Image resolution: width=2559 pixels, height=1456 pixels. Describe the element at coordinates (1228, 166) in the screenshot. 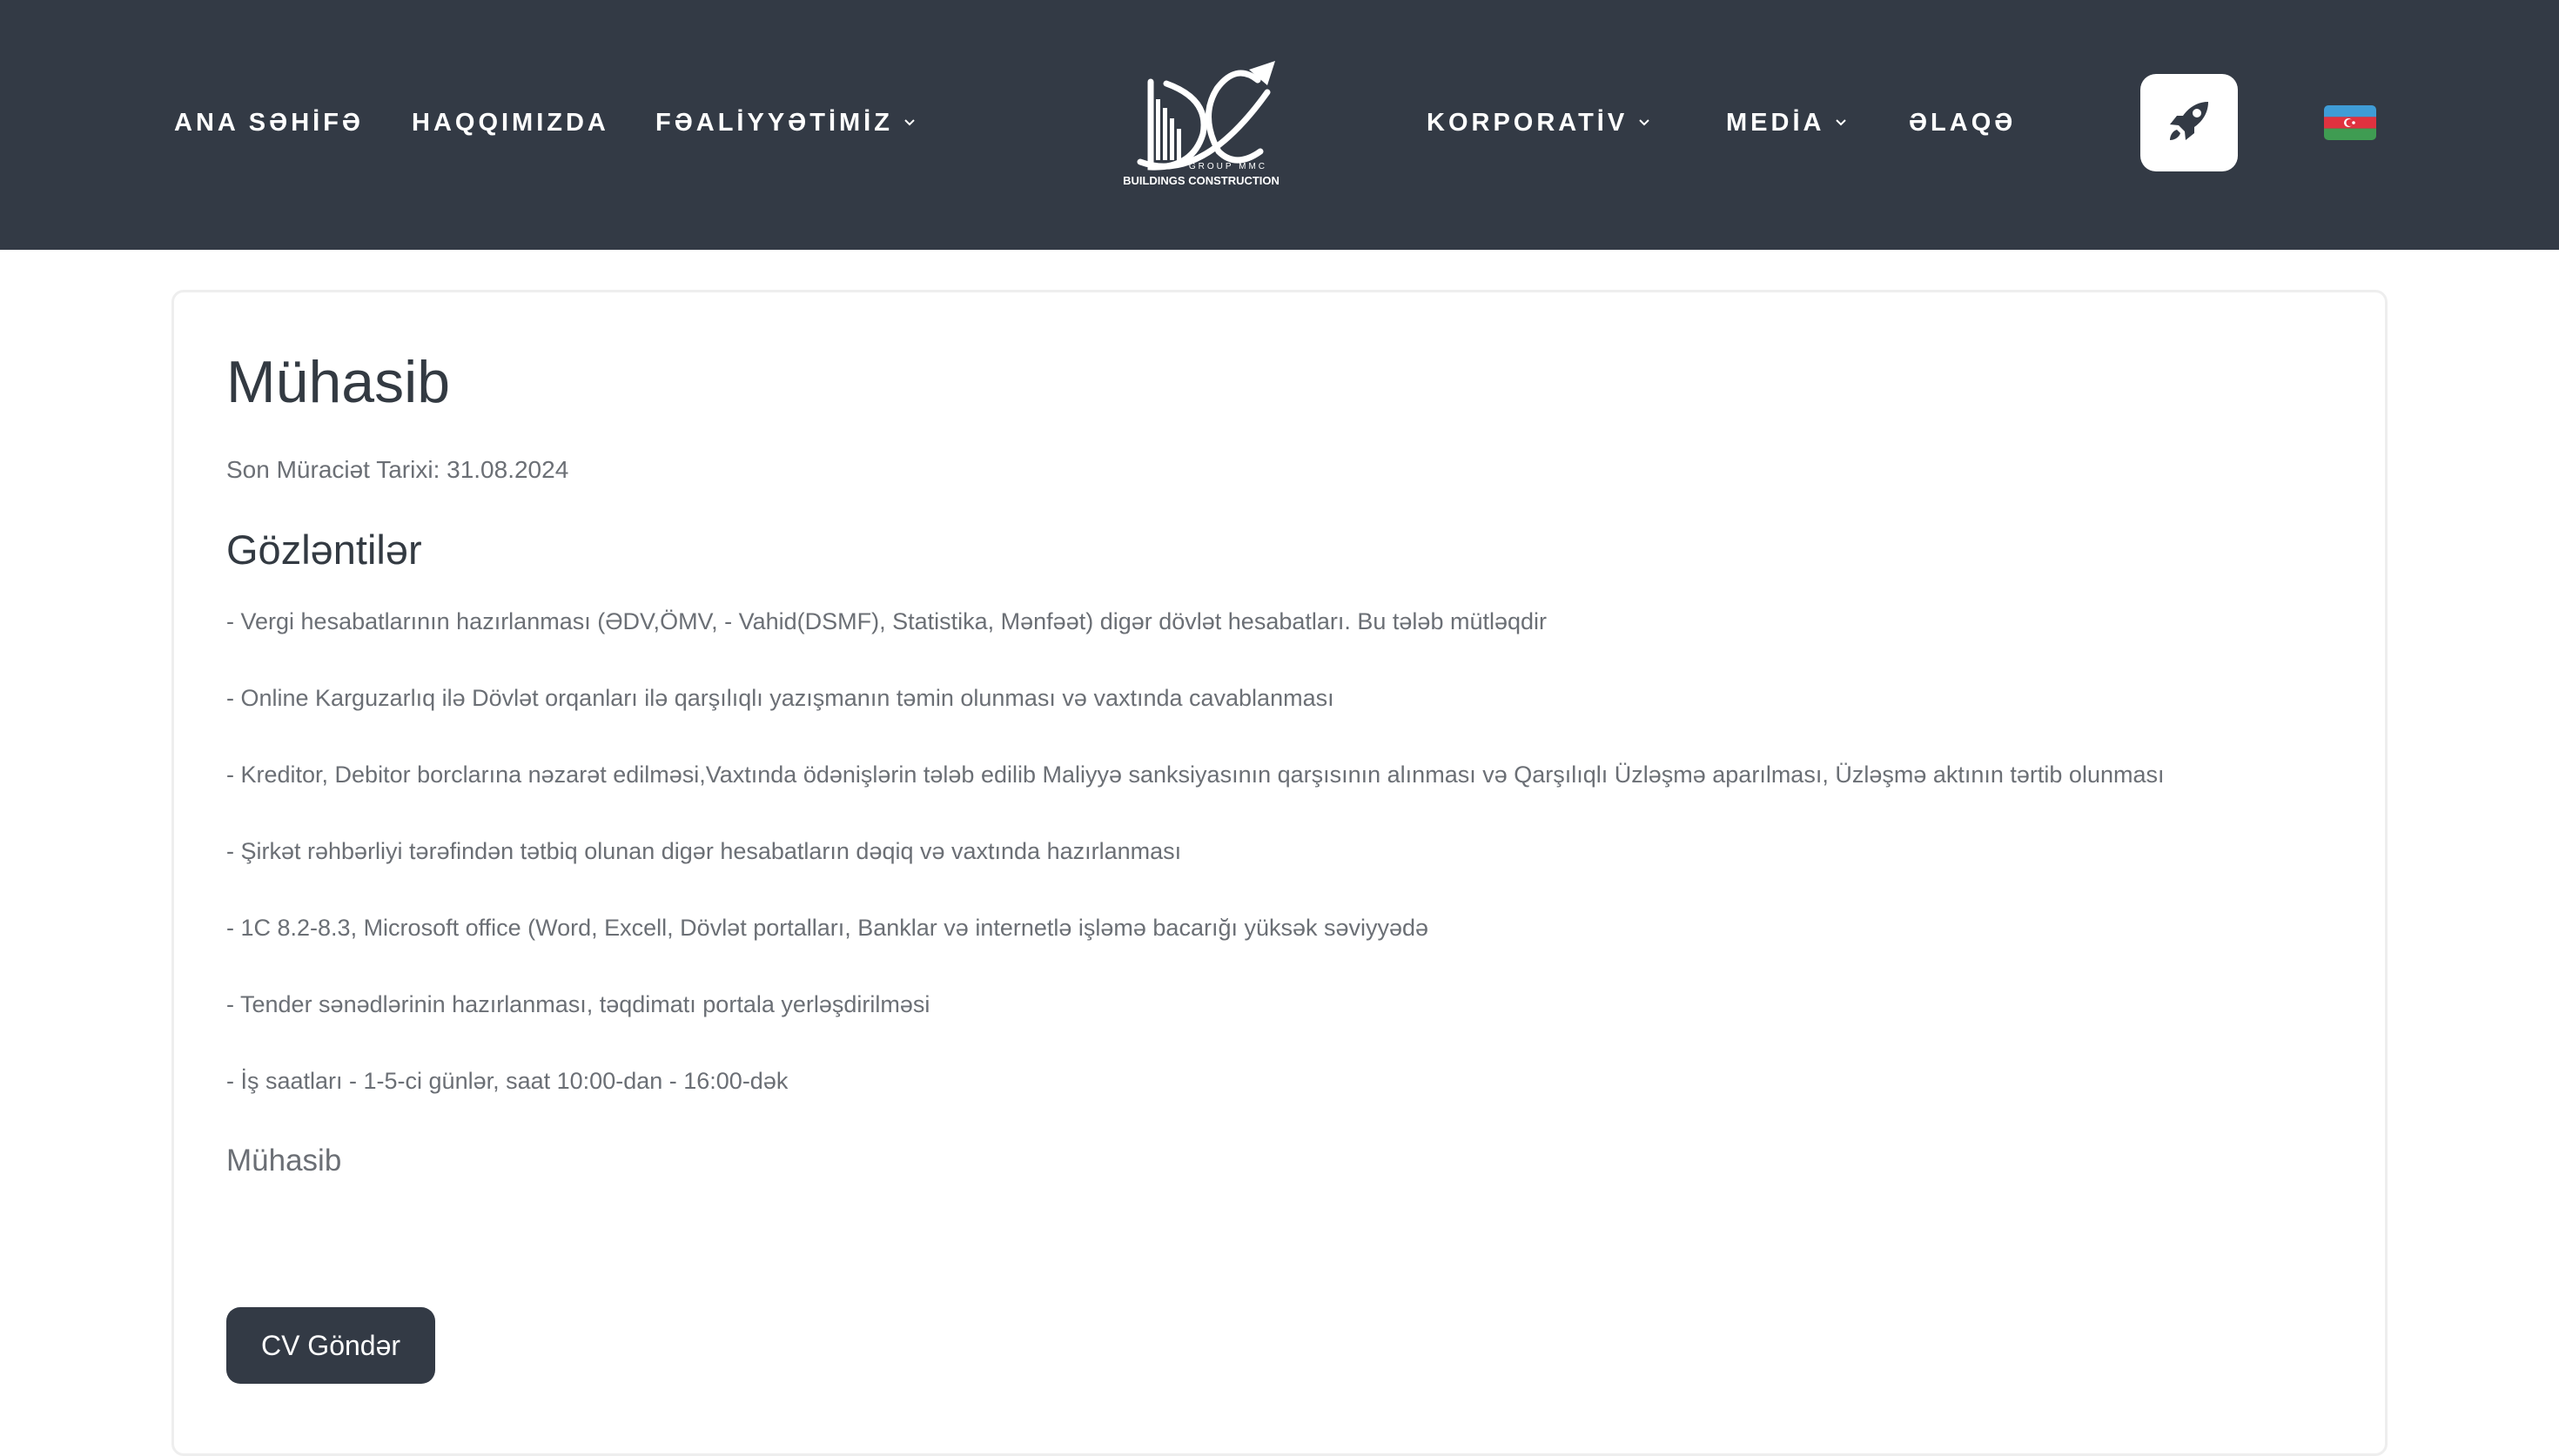

I see `logo-subtext: GROUP MMC` at that location.